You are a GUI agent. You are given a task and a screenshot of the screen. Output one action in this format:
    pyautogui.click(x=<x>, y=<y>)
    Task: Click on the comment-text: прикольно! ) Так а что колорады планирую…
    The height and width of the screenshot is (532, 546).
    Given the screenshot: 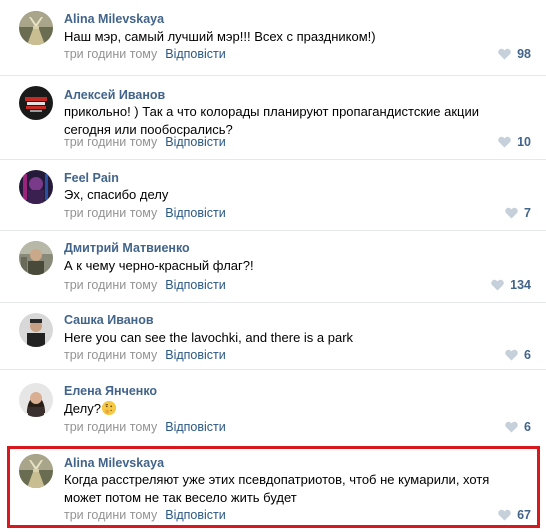 What is the action you would take?
    pyautogui.click(x=272, y=120)
    